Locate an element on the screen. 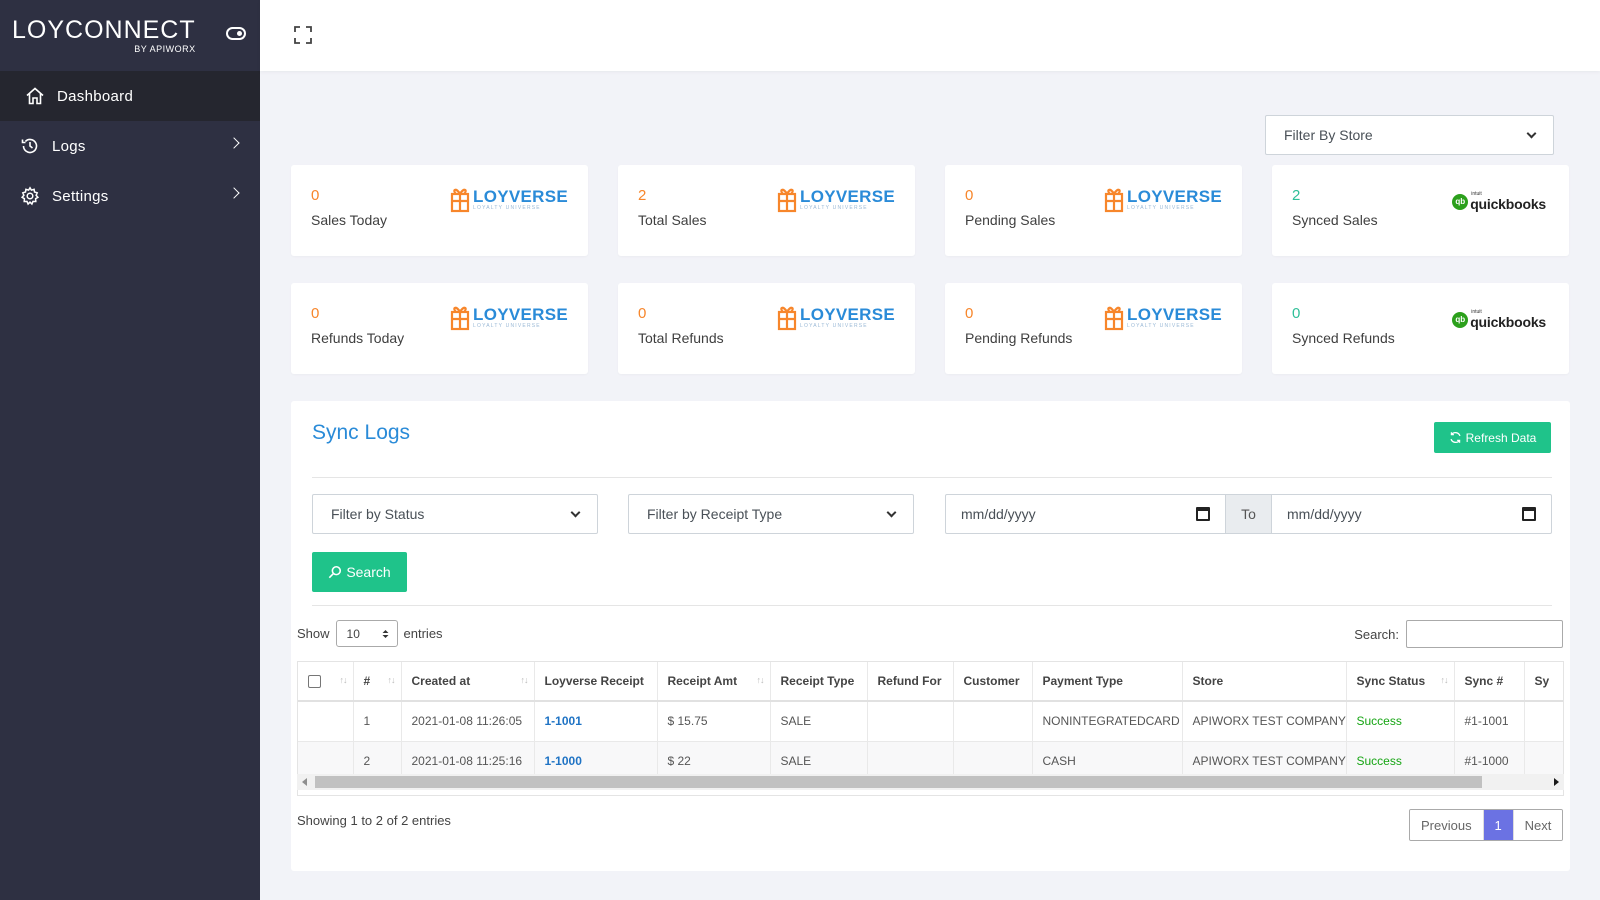 The height and width of the screenshot is (900, 1600). cell-status: Success is located at coordinates (1400, 721).